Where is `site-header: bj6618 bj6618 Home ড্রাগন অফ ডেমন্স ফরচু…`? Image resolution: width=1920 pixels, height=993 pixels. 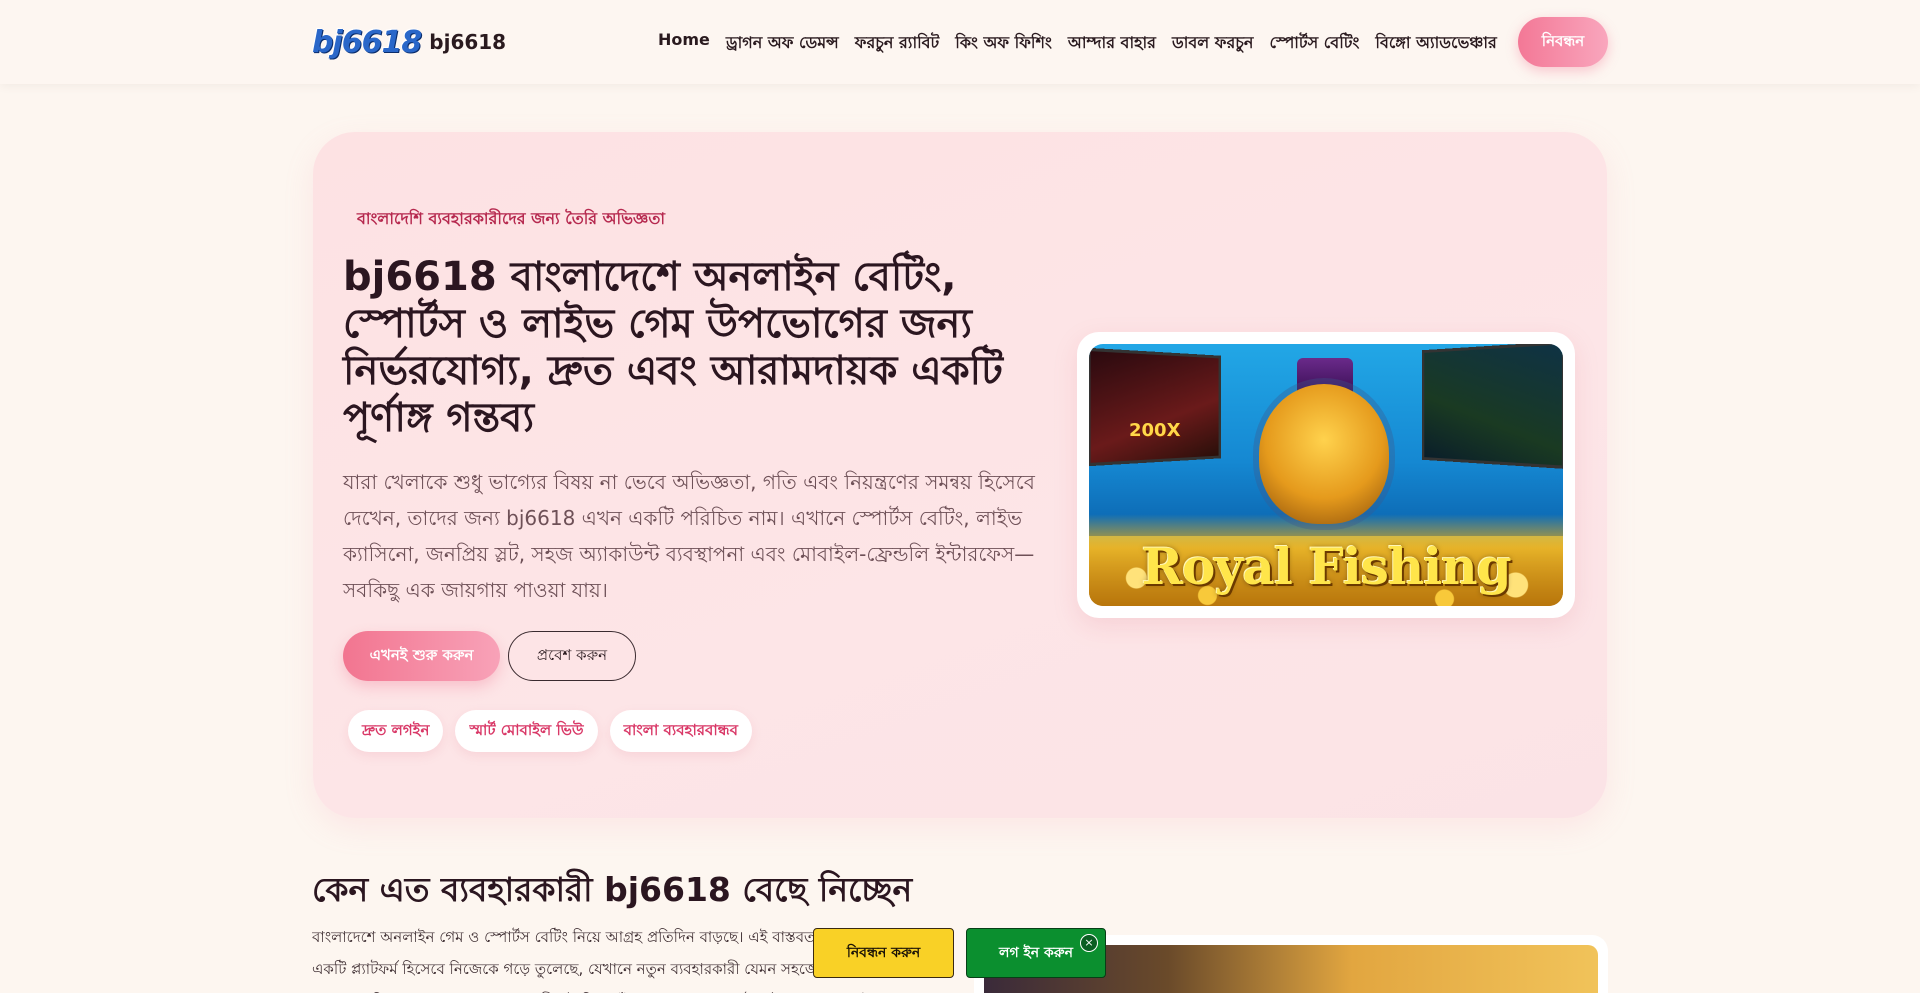 site-header: bj6618 bj6618 Home ড্রাগন অফ ডেমন্স ফরচু… is located at coordinates (960, 42).